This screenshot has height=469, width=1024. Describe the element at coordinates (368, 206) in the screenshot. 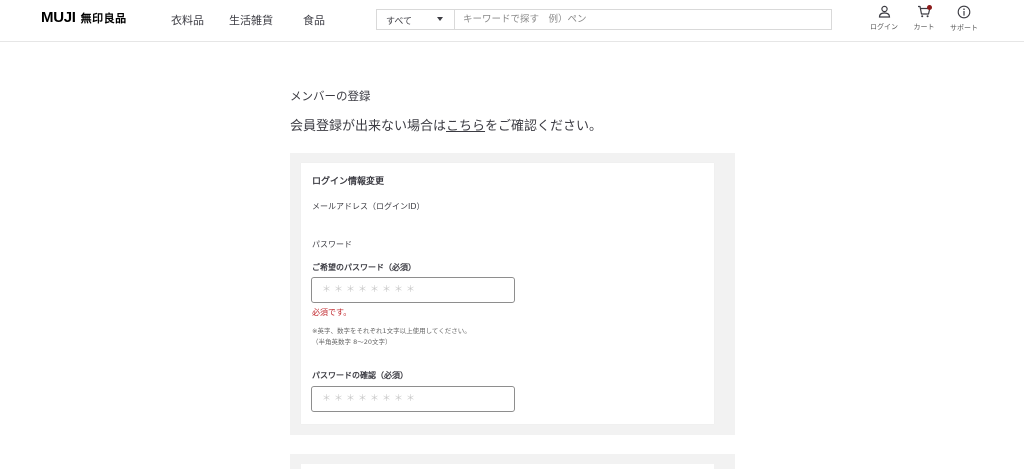

I see `email-label: メールアドレス（ログインID）` at that location.